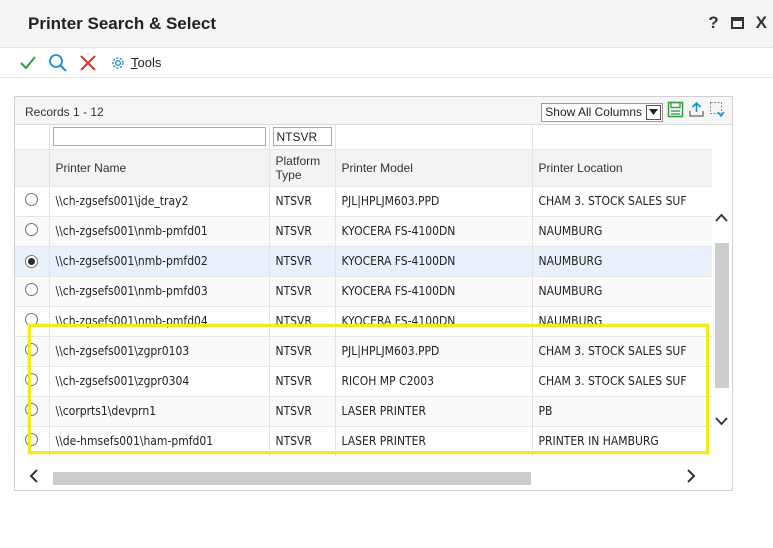 Image resolution: width=773 pixels, height=548 pixels. Describe the element at coordinates (691, 478) in the screenshot. I see `scroll-right-icon` at that location.